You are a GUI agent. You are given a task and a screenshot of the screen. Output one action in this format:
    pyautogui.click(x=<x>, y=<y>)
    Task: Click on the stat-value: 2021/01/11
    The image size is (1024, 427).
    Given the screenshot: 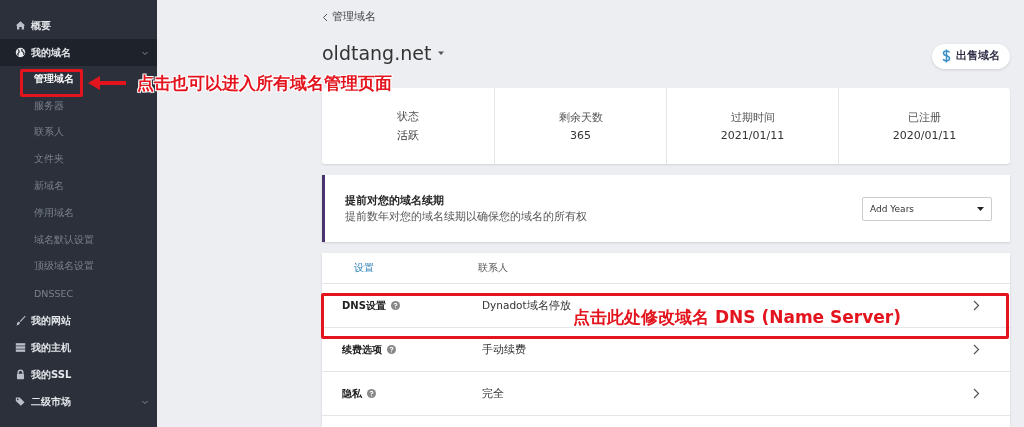 What is the action you would take?
    pyautogui.click(x=752, y=135)
    